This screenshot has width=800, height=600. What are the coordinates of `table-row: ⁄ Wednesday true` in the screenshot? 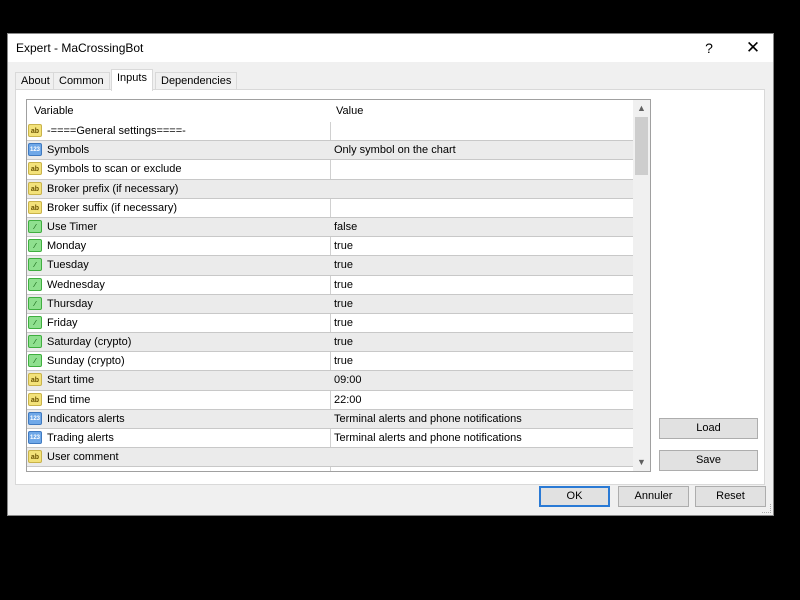 It's located at (330, 285).